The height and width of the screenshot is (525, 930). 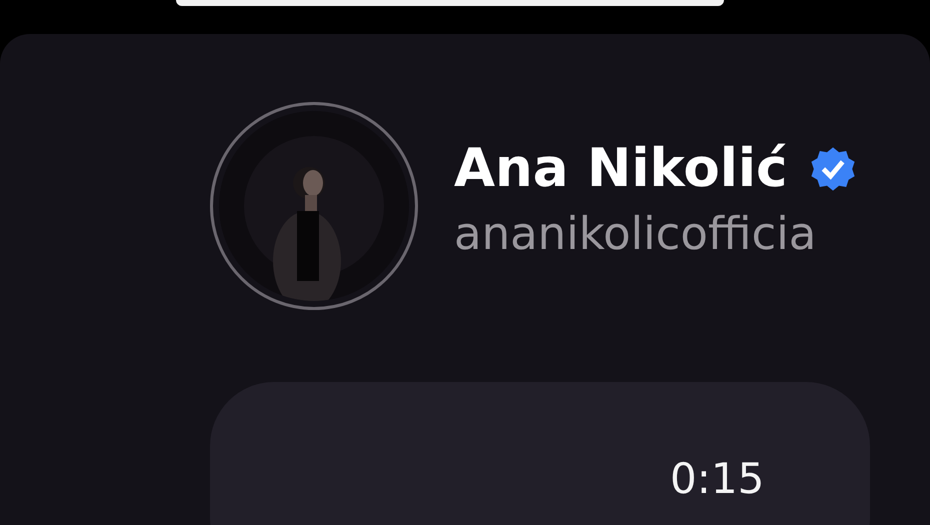 What do you see at coordinates (717, 478) in the screenshot?
I see `voice-duration: 0:15` at bounding box center [717, 478].